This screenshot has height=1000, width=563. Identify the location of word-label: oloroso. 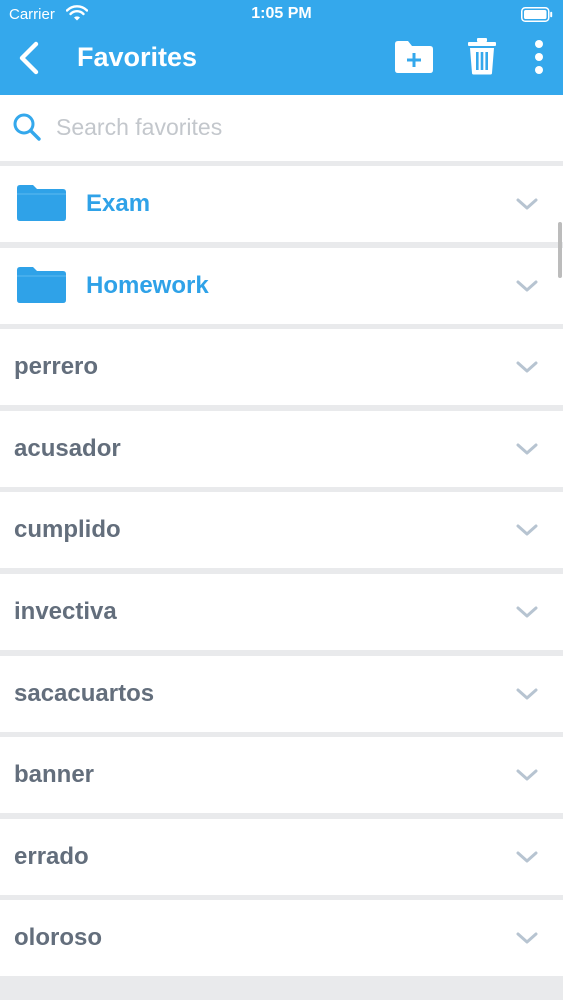
(58, 938).